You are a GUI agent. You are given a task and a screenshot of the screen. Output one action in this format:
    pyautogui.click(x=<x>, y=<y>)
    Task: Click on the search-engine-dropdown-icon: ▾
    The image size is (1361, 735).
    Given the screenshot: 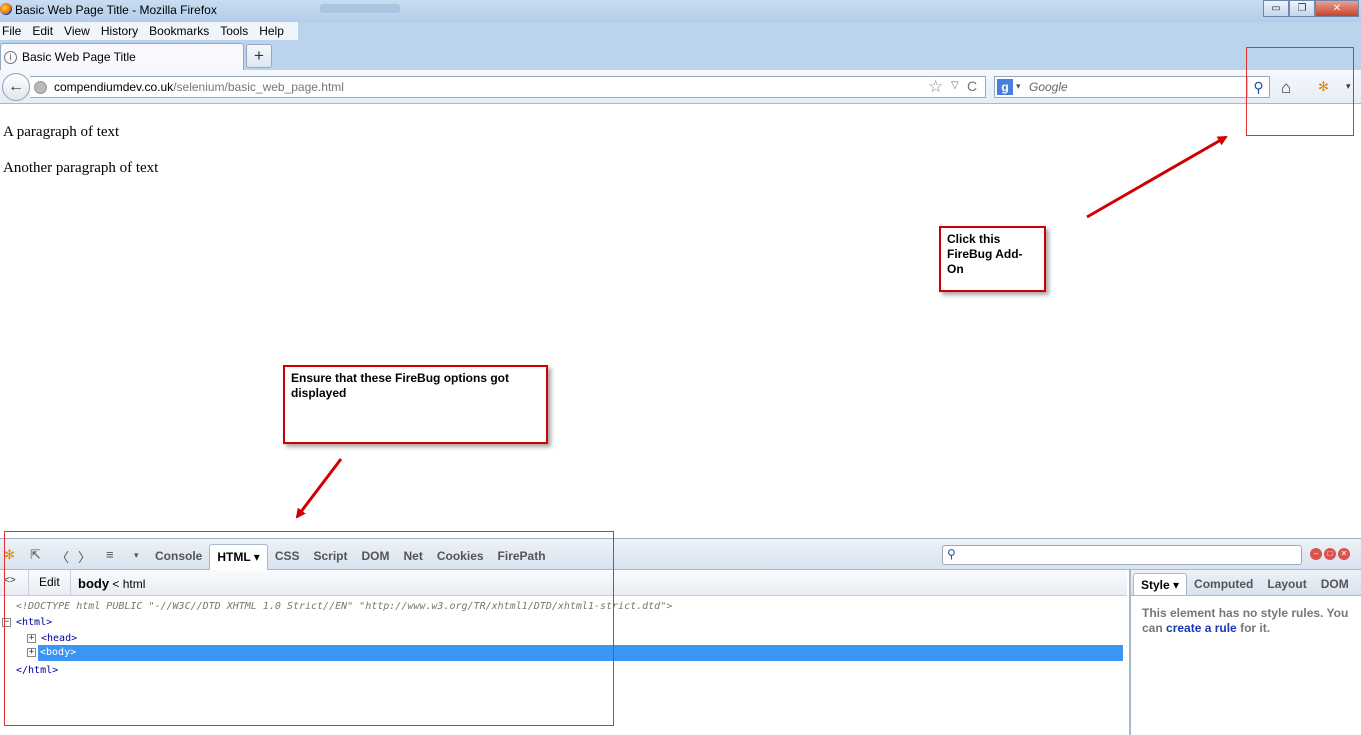 What is the action you would take?
    pyautogui.click(x=1018, y=86)
    